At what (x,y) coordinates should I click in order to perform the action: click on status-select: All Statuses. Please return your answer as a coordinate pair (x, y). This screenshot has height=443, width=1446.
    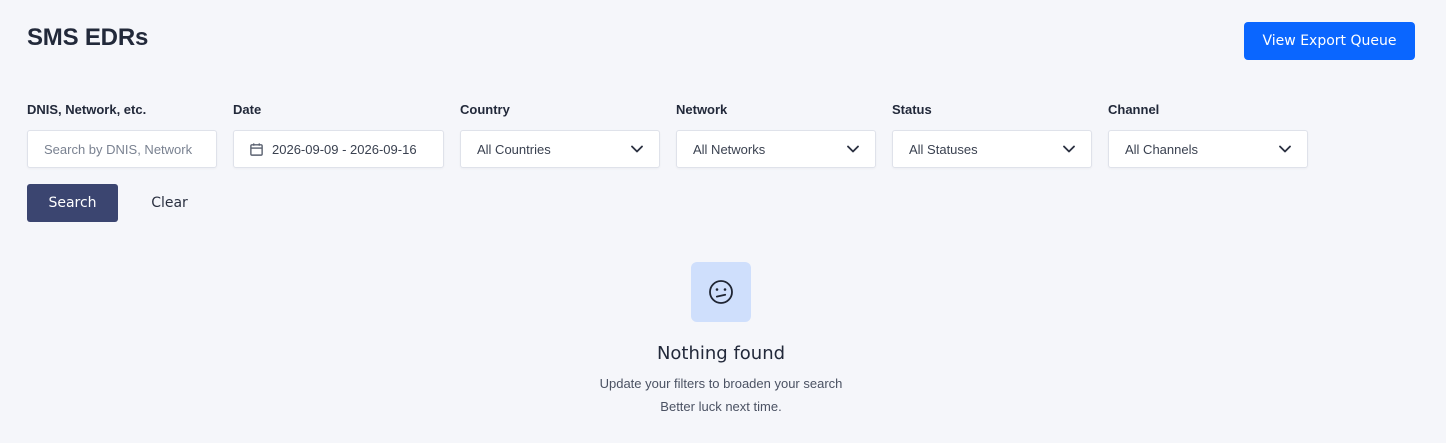
    Looking at the image, I should click on (992, 149).